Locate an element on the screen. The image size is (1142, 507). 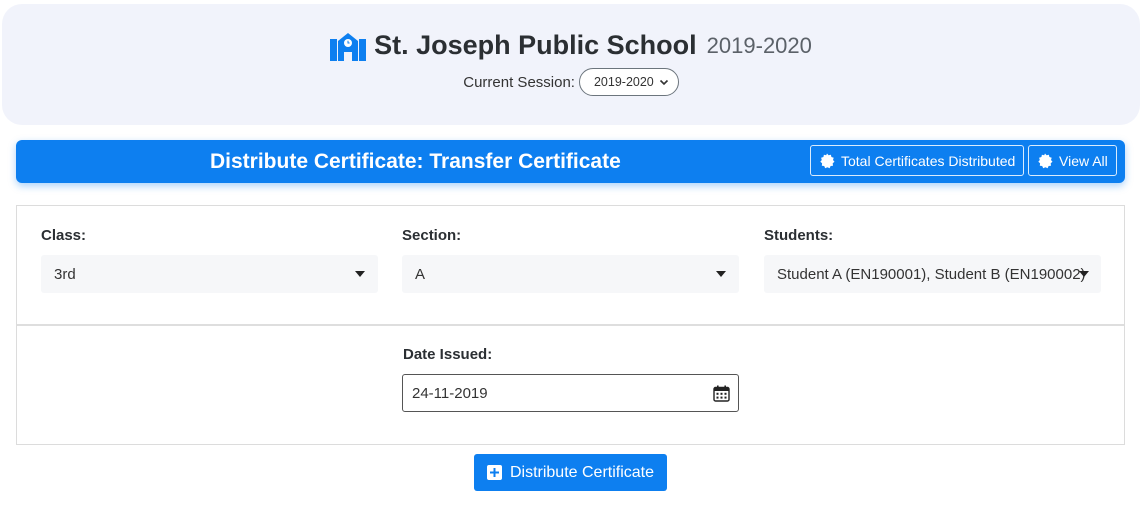
school-year: 2019-2020 is located at coordinates (759, 45).